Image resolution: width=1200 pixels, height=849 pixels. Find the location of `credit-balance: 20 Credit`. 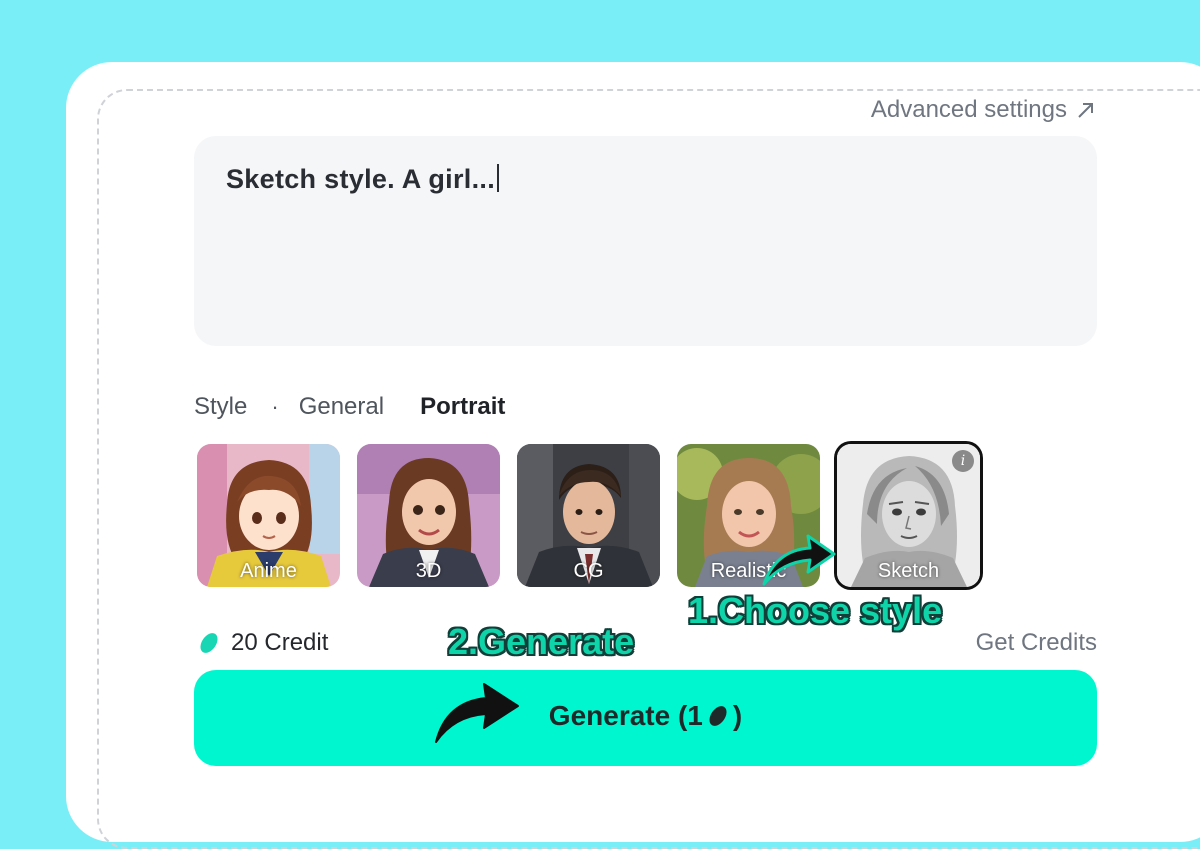

credit-balance: 20 Credit is located at coordinates (262, 643).